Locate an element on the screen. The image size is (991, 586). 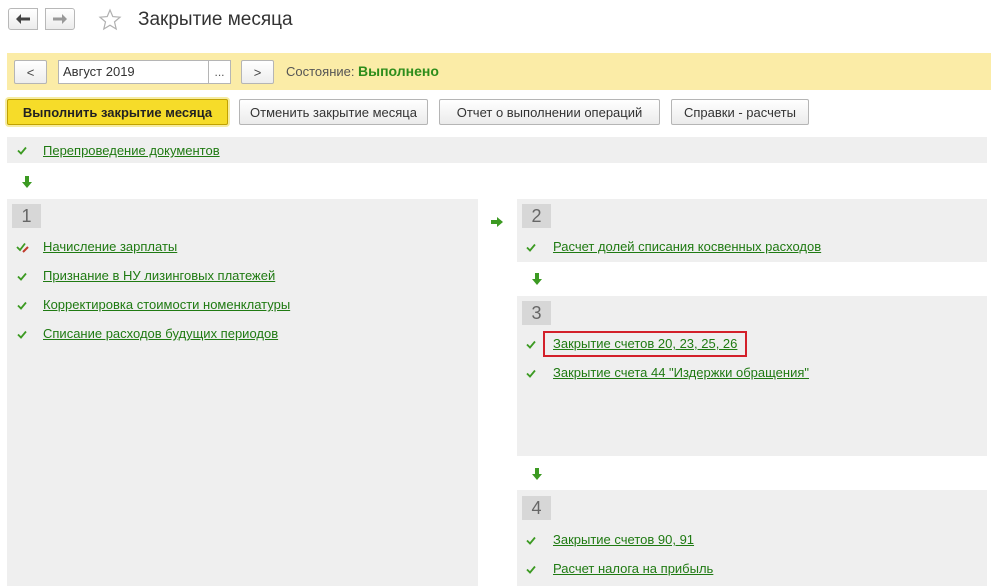
close-accounts-90-91-link: Закрытие счетов 90, 91 is located at coordinates (623, 539).